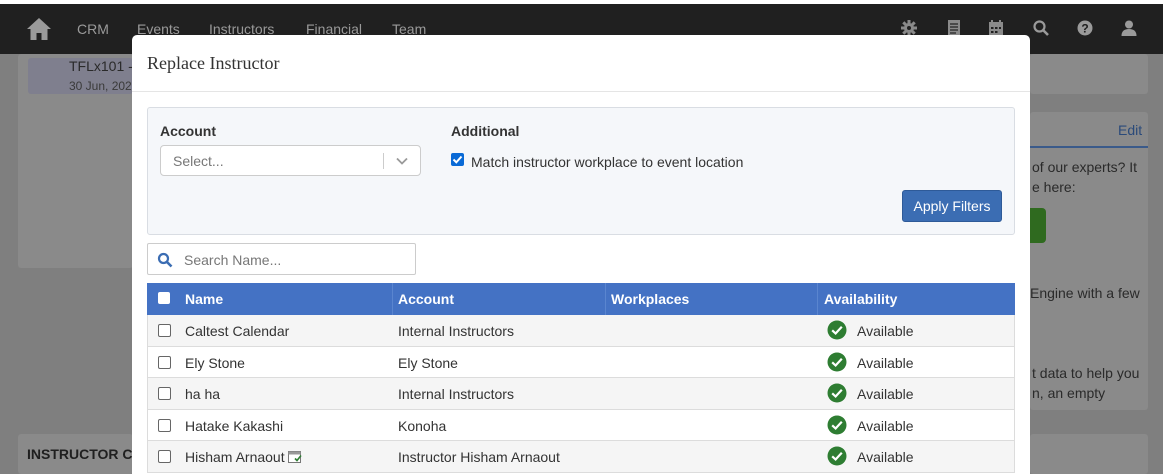 The height and width of the screenshot is (474, 1163). What do you see at coordinates (1069, 393) in the screenshot?
I see `background-panel-text-5: n, an empty` at bounding box center [1069, 393].